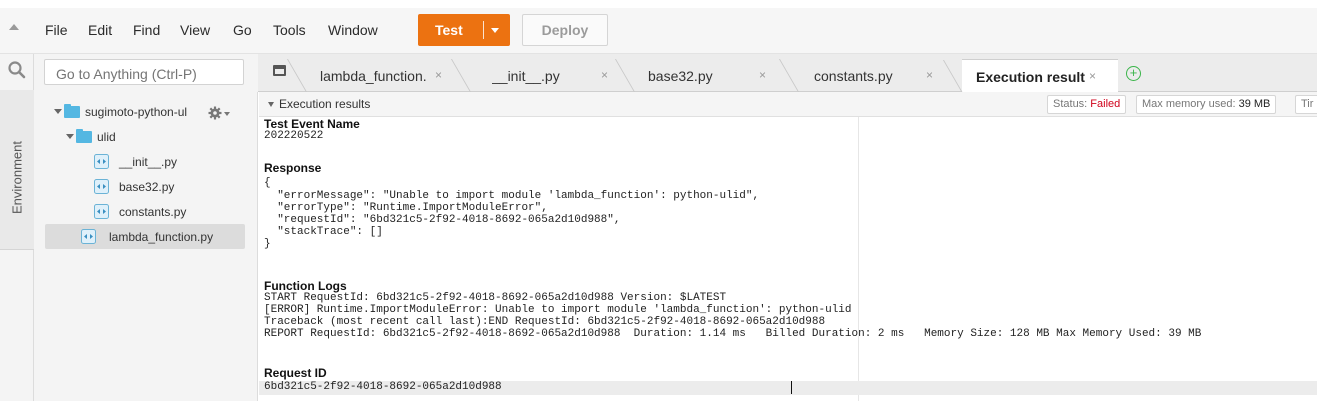 The width and height of the screenshot is (1317, 401). What do you see at coordinates (483, 30) in the screenshot?
I see `test-button-divider` at bounding box center [483, 30].